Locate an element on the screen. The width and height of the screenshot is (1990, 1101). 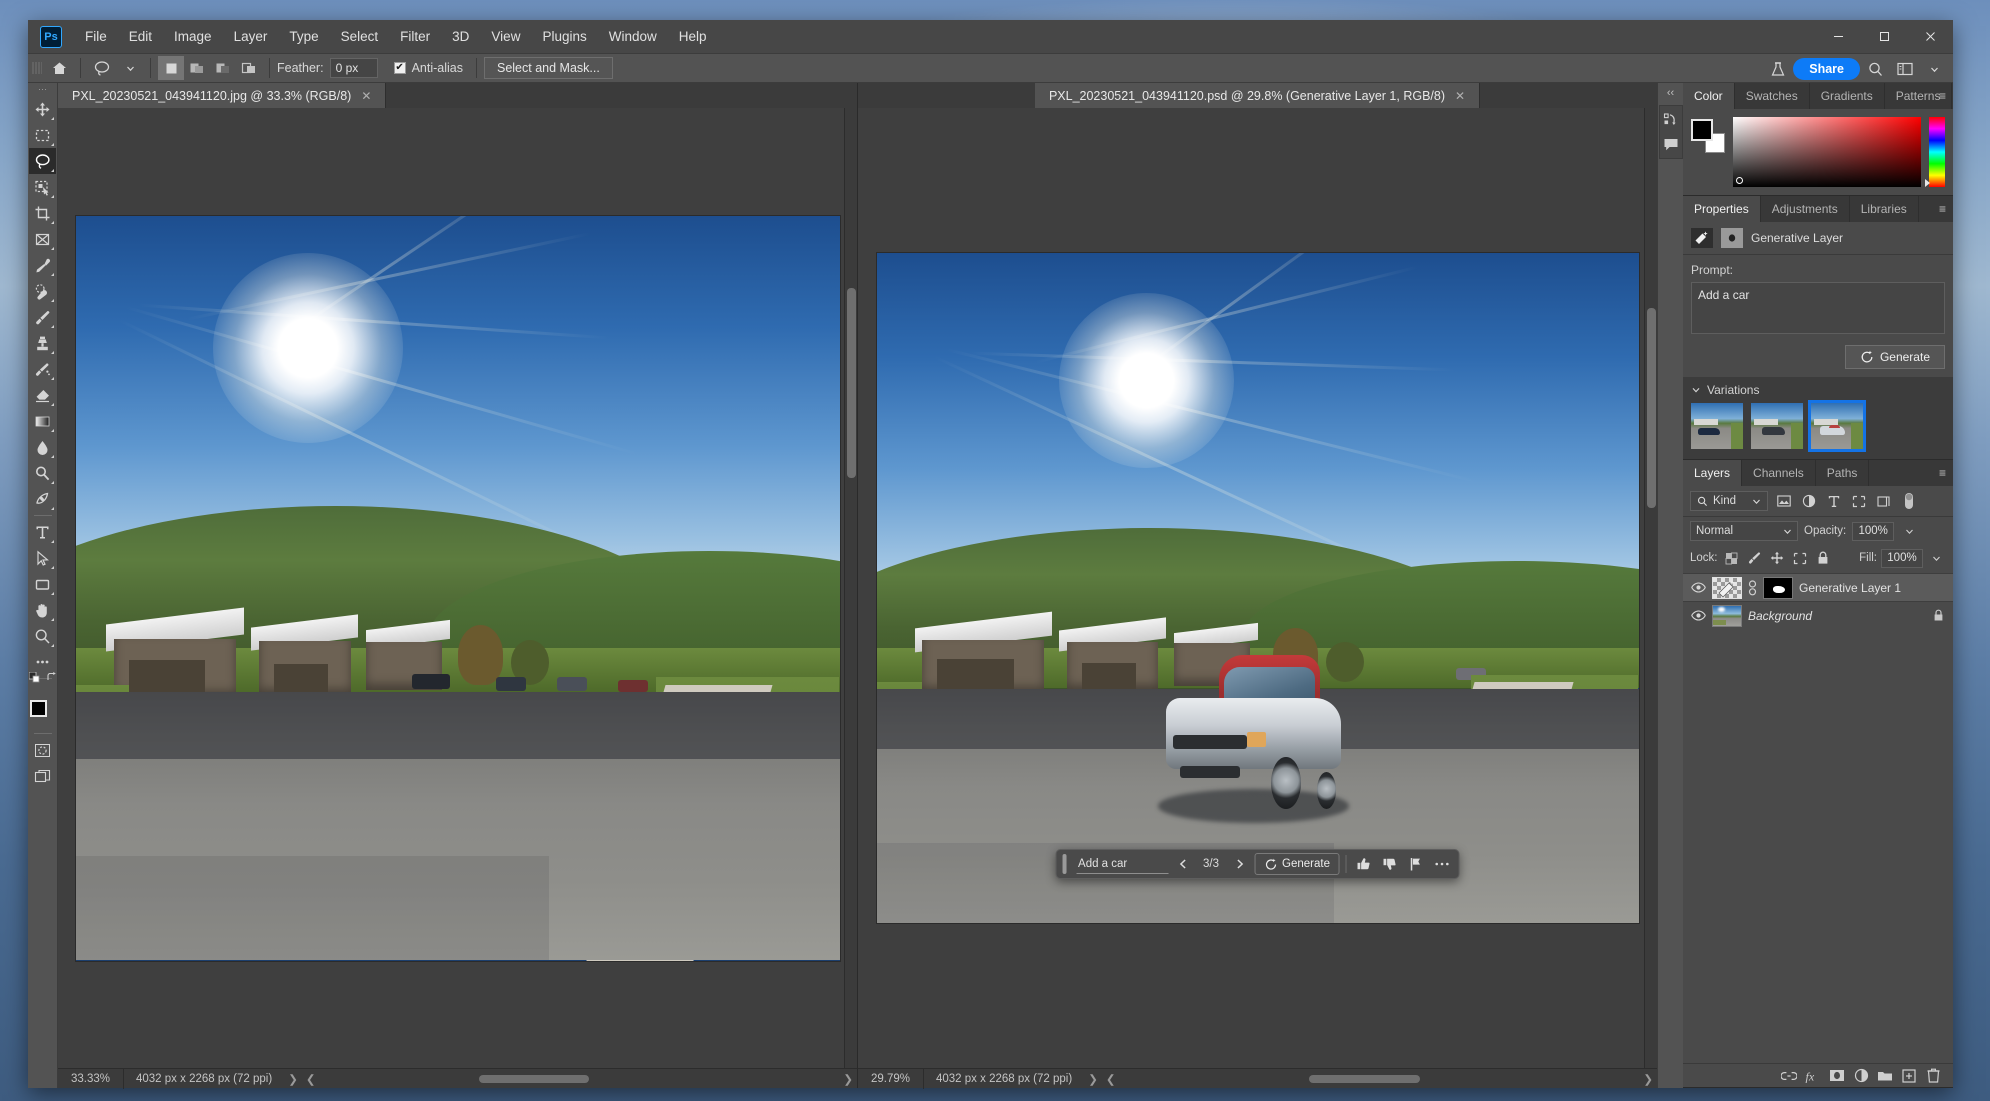
add-mask-icon is located at coordinates (1837, 1076).